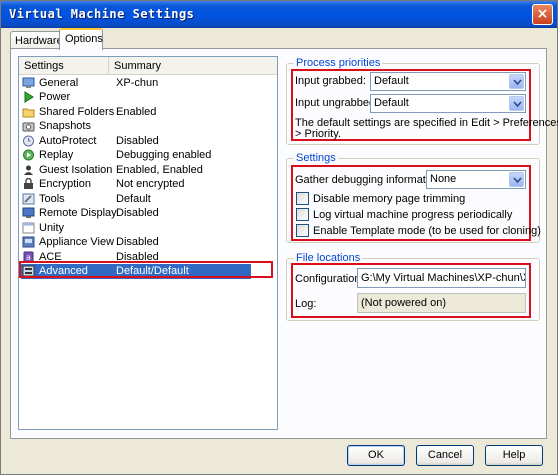  Describe the element at coordinates (137, 82) in the screenshot. I see `row-summary: XP-chun` at that location.